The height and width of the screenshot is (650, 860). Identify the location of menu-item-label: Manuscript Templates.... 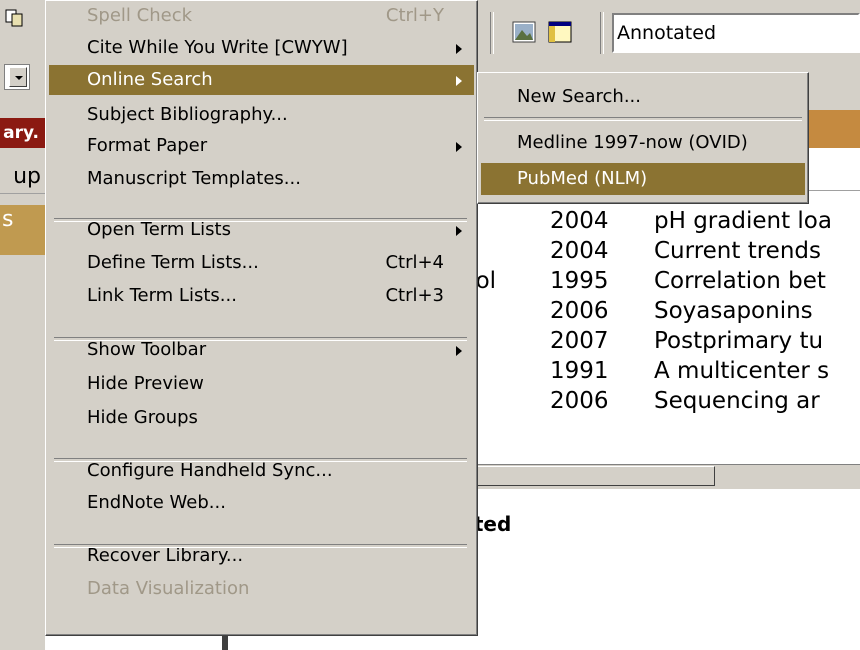
(194, 178).